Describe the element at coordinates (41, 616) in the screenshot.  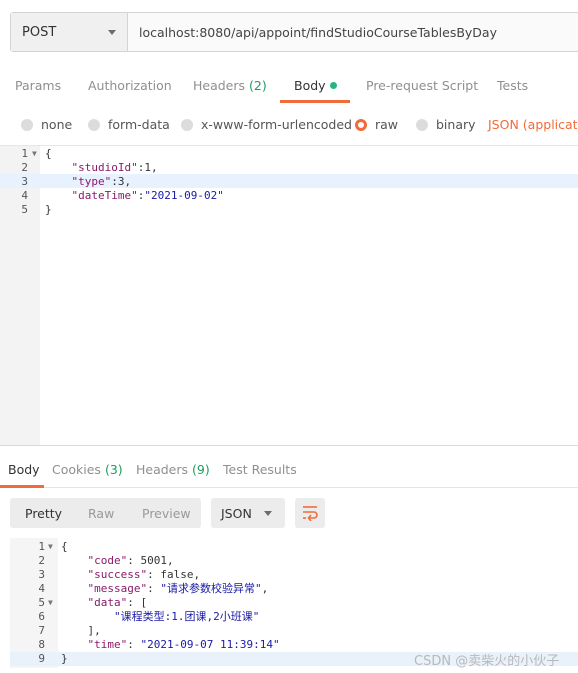
I see `line-number: 6` at that location.